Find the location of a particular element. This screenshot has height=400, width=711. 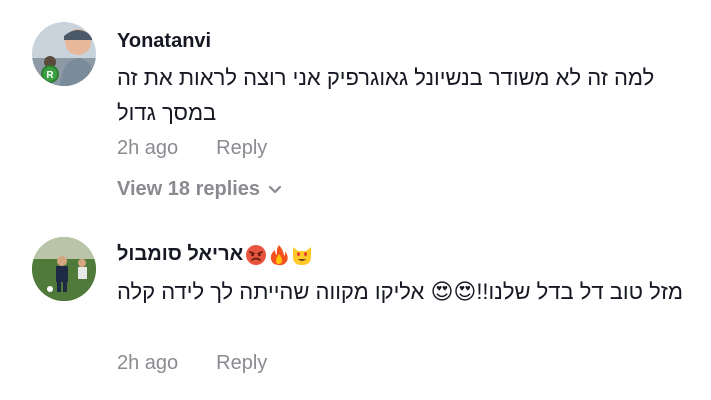

chevron-down-icon is located at coordinates (275, 189).